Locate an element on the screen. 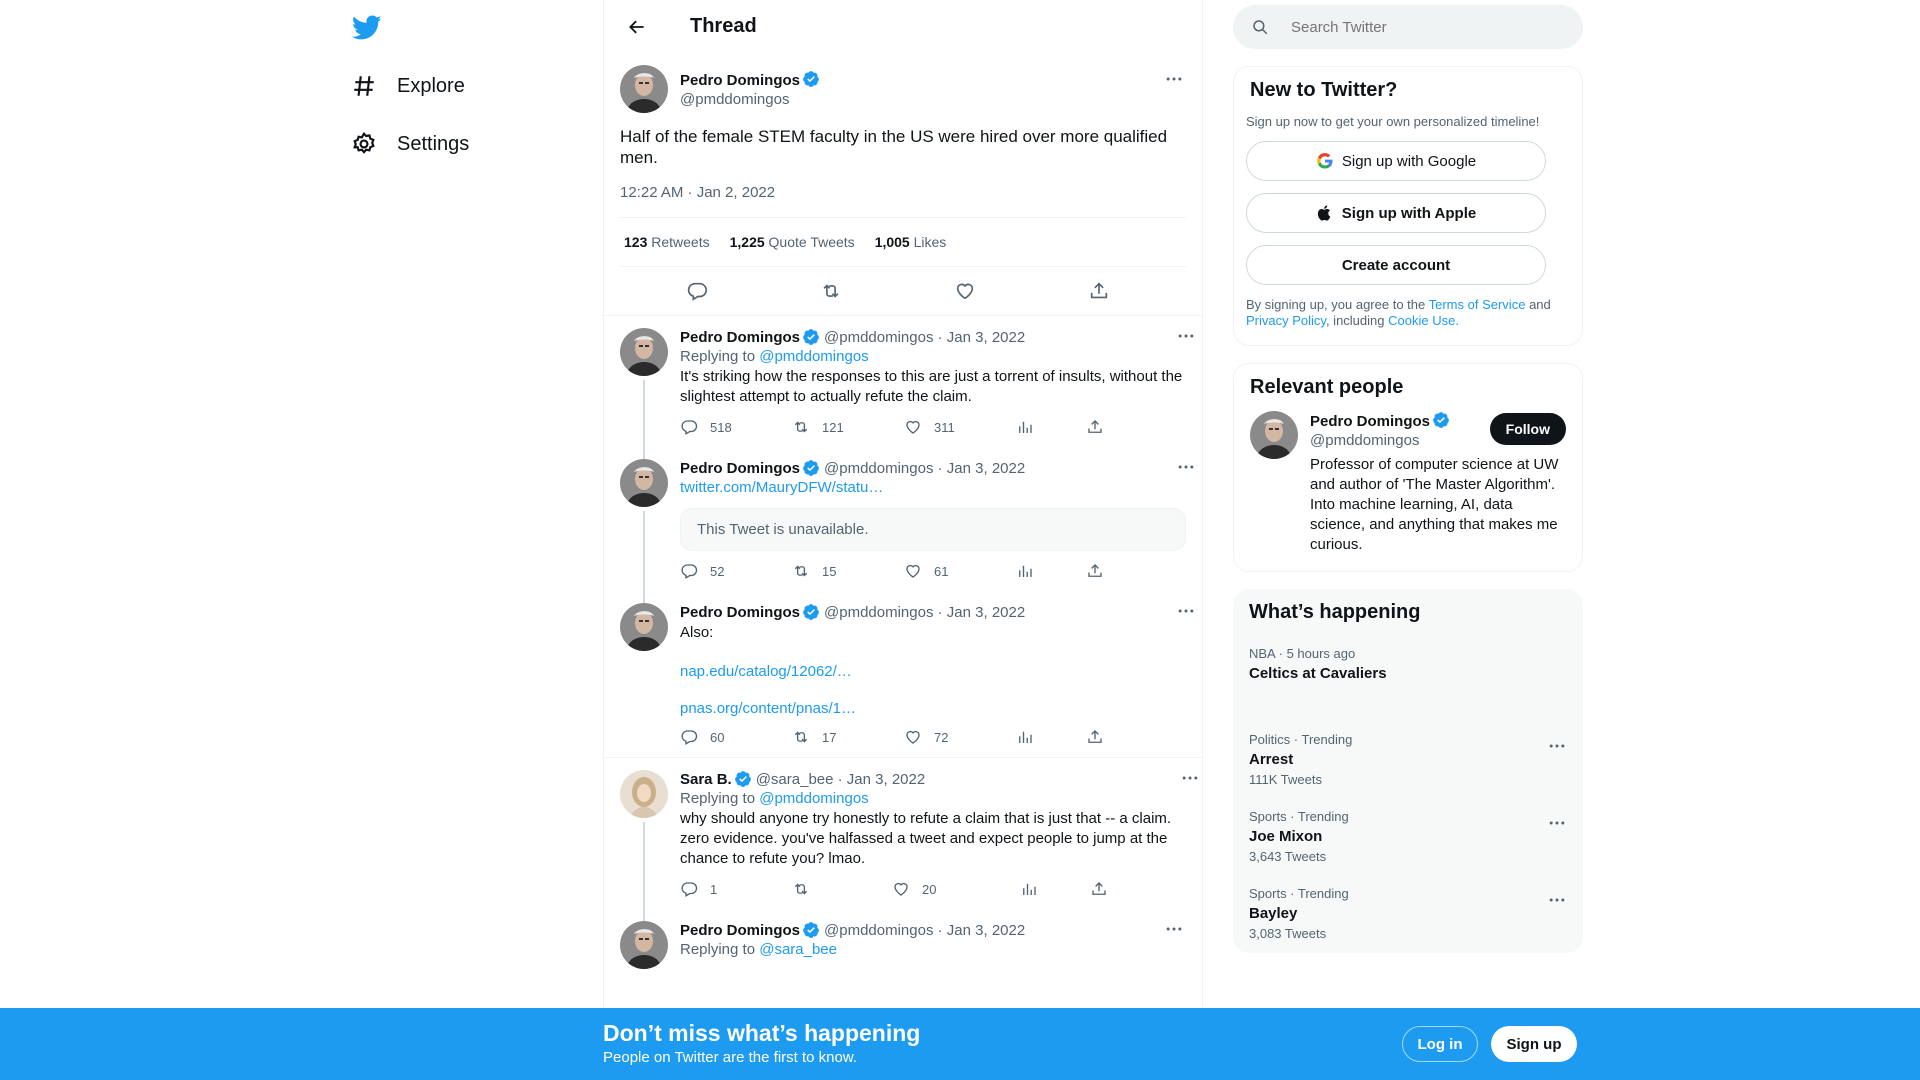 The height and width of the screenshot is (1080, 1920). signup-apple-button: Sign up with Apple is located at coordinates (1396, 213).